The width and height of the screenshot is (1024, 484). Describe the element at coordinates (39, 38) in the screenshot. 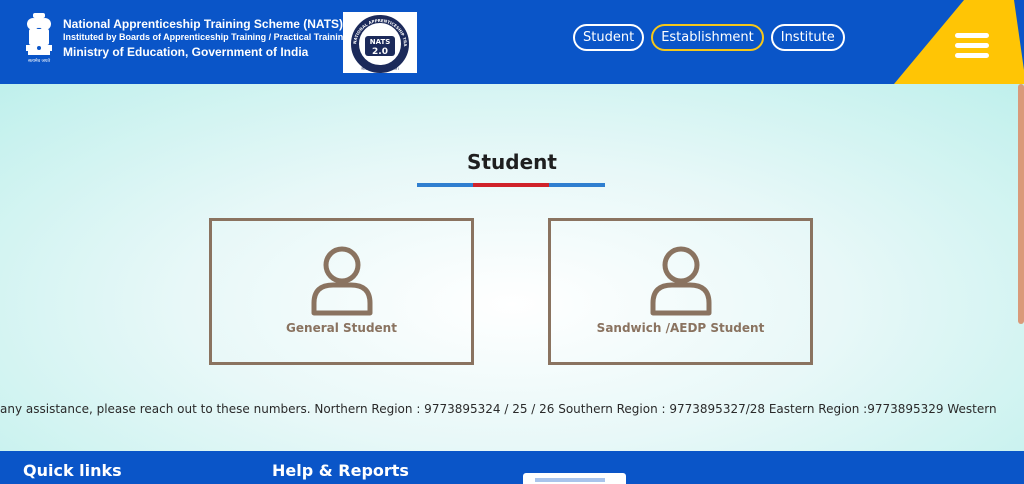

I see `national-emblem-icon: सत्यमेव जयते` at that location.